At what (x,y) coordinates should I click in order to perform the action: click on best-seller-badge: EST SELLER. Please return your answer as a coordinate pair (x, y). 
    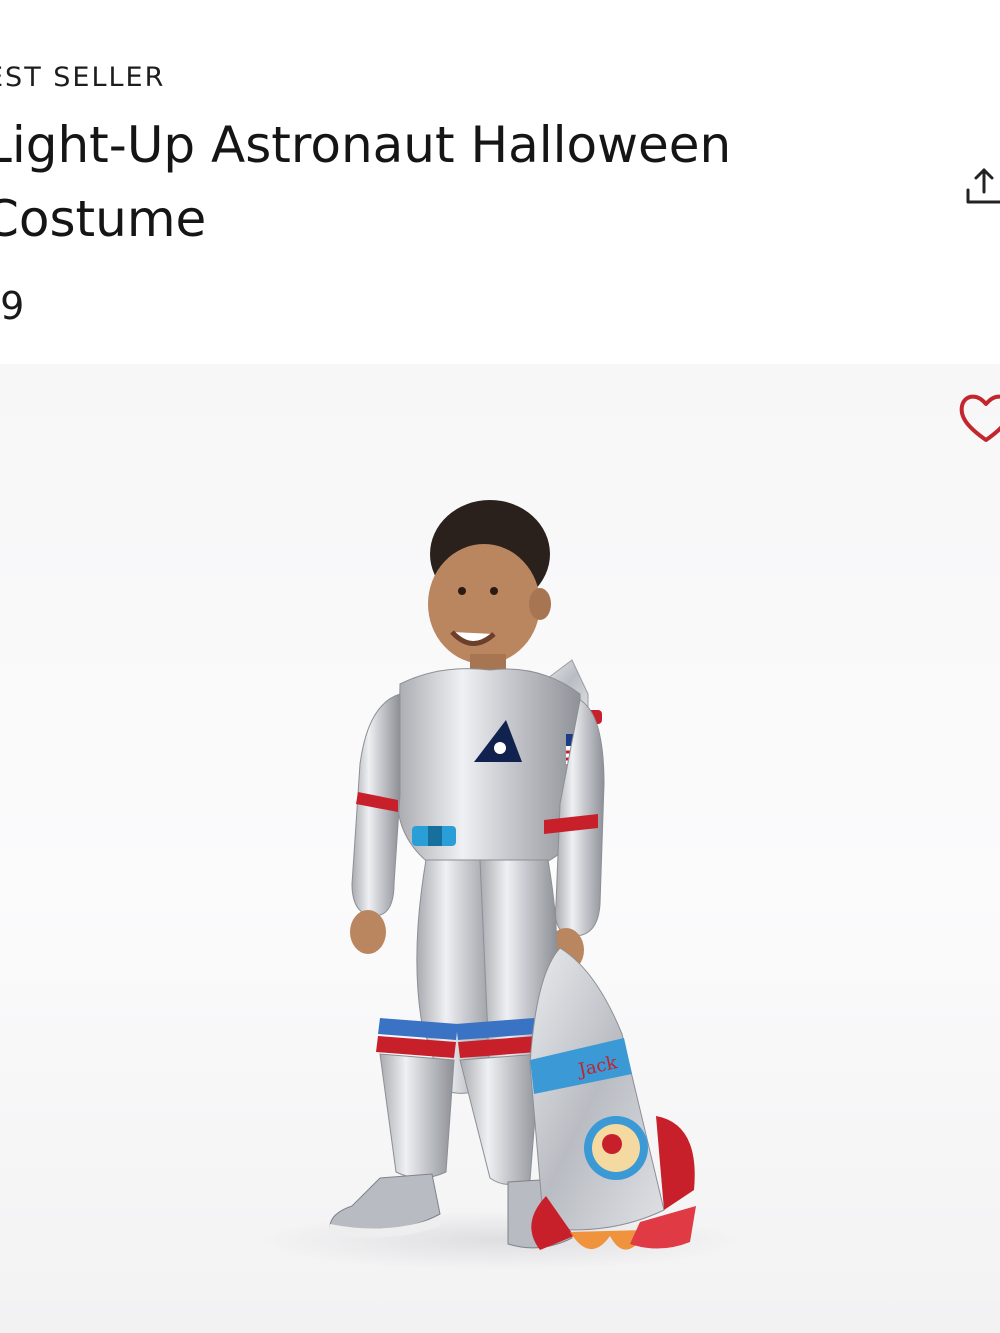
    Looking at the image, I should click on (83, 77).